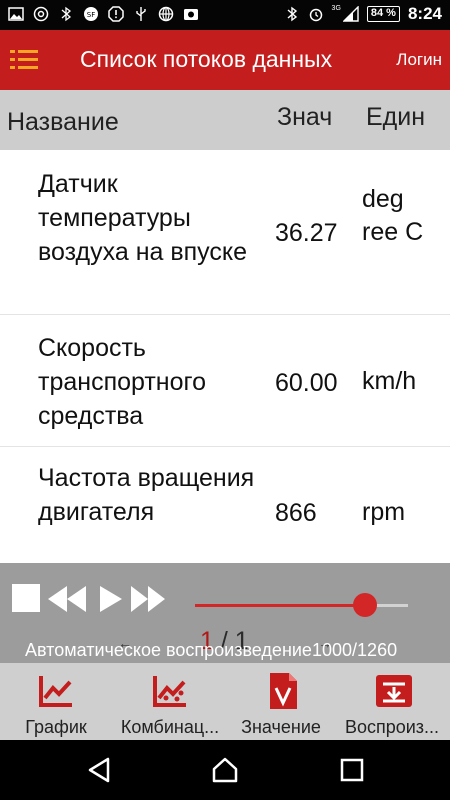  Describe the element at coordinates (389, 381) in the screenshot. I see `row-unit: km/h` at that location.